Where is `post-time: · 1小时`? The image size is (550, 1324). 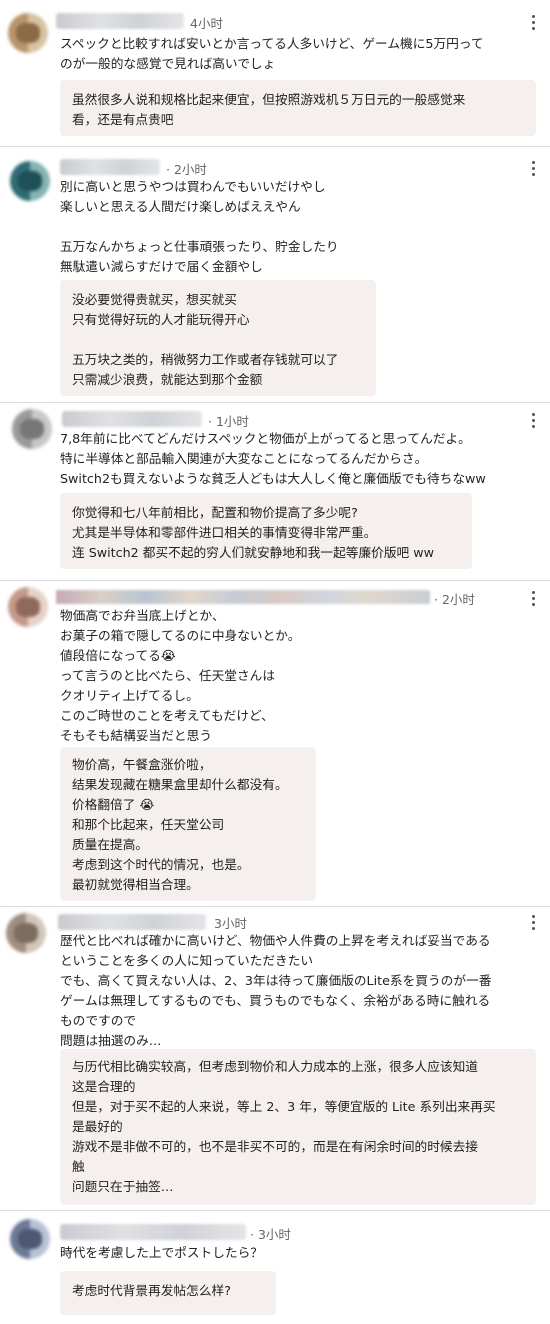
post-time: · 1小时 is located at coordinates (228, 421).